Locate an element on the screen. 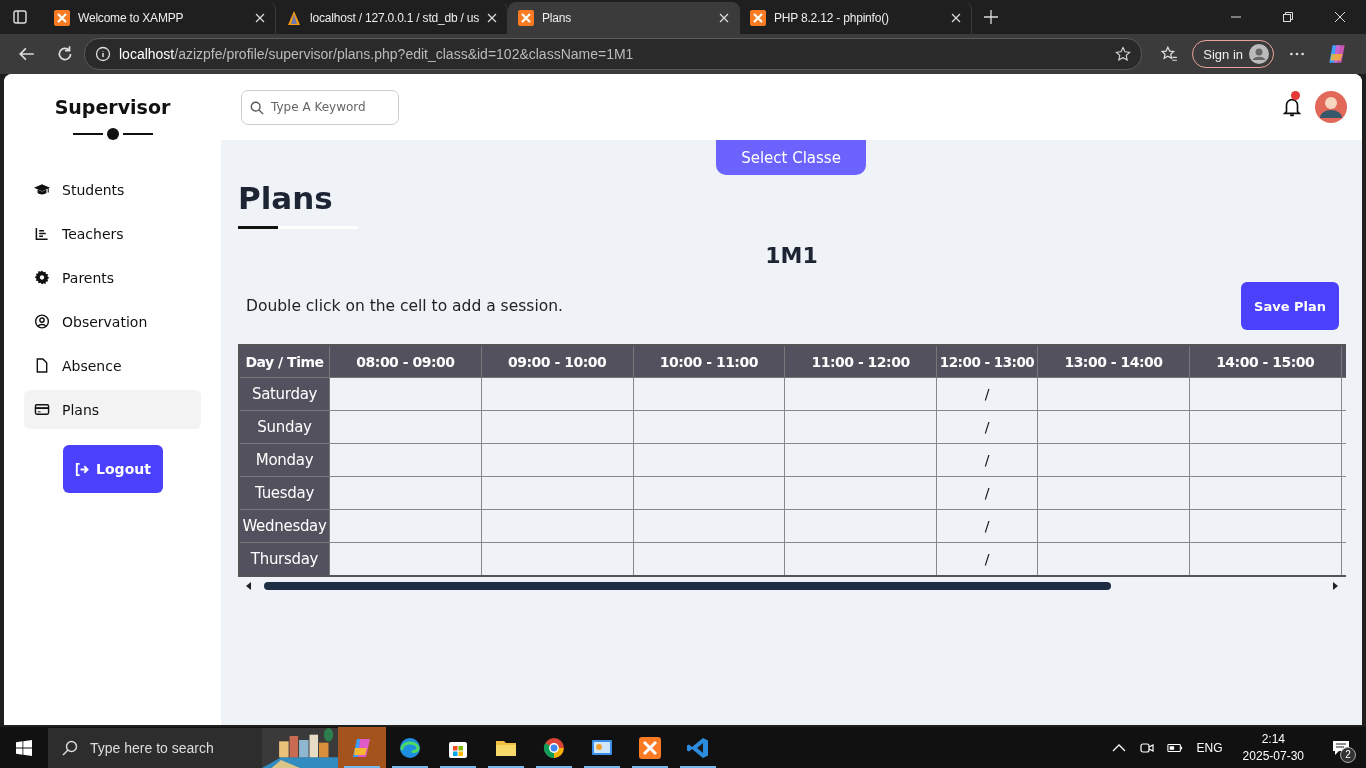  taskbar-search-field: Type here to search is located at coordinates (155, 747).